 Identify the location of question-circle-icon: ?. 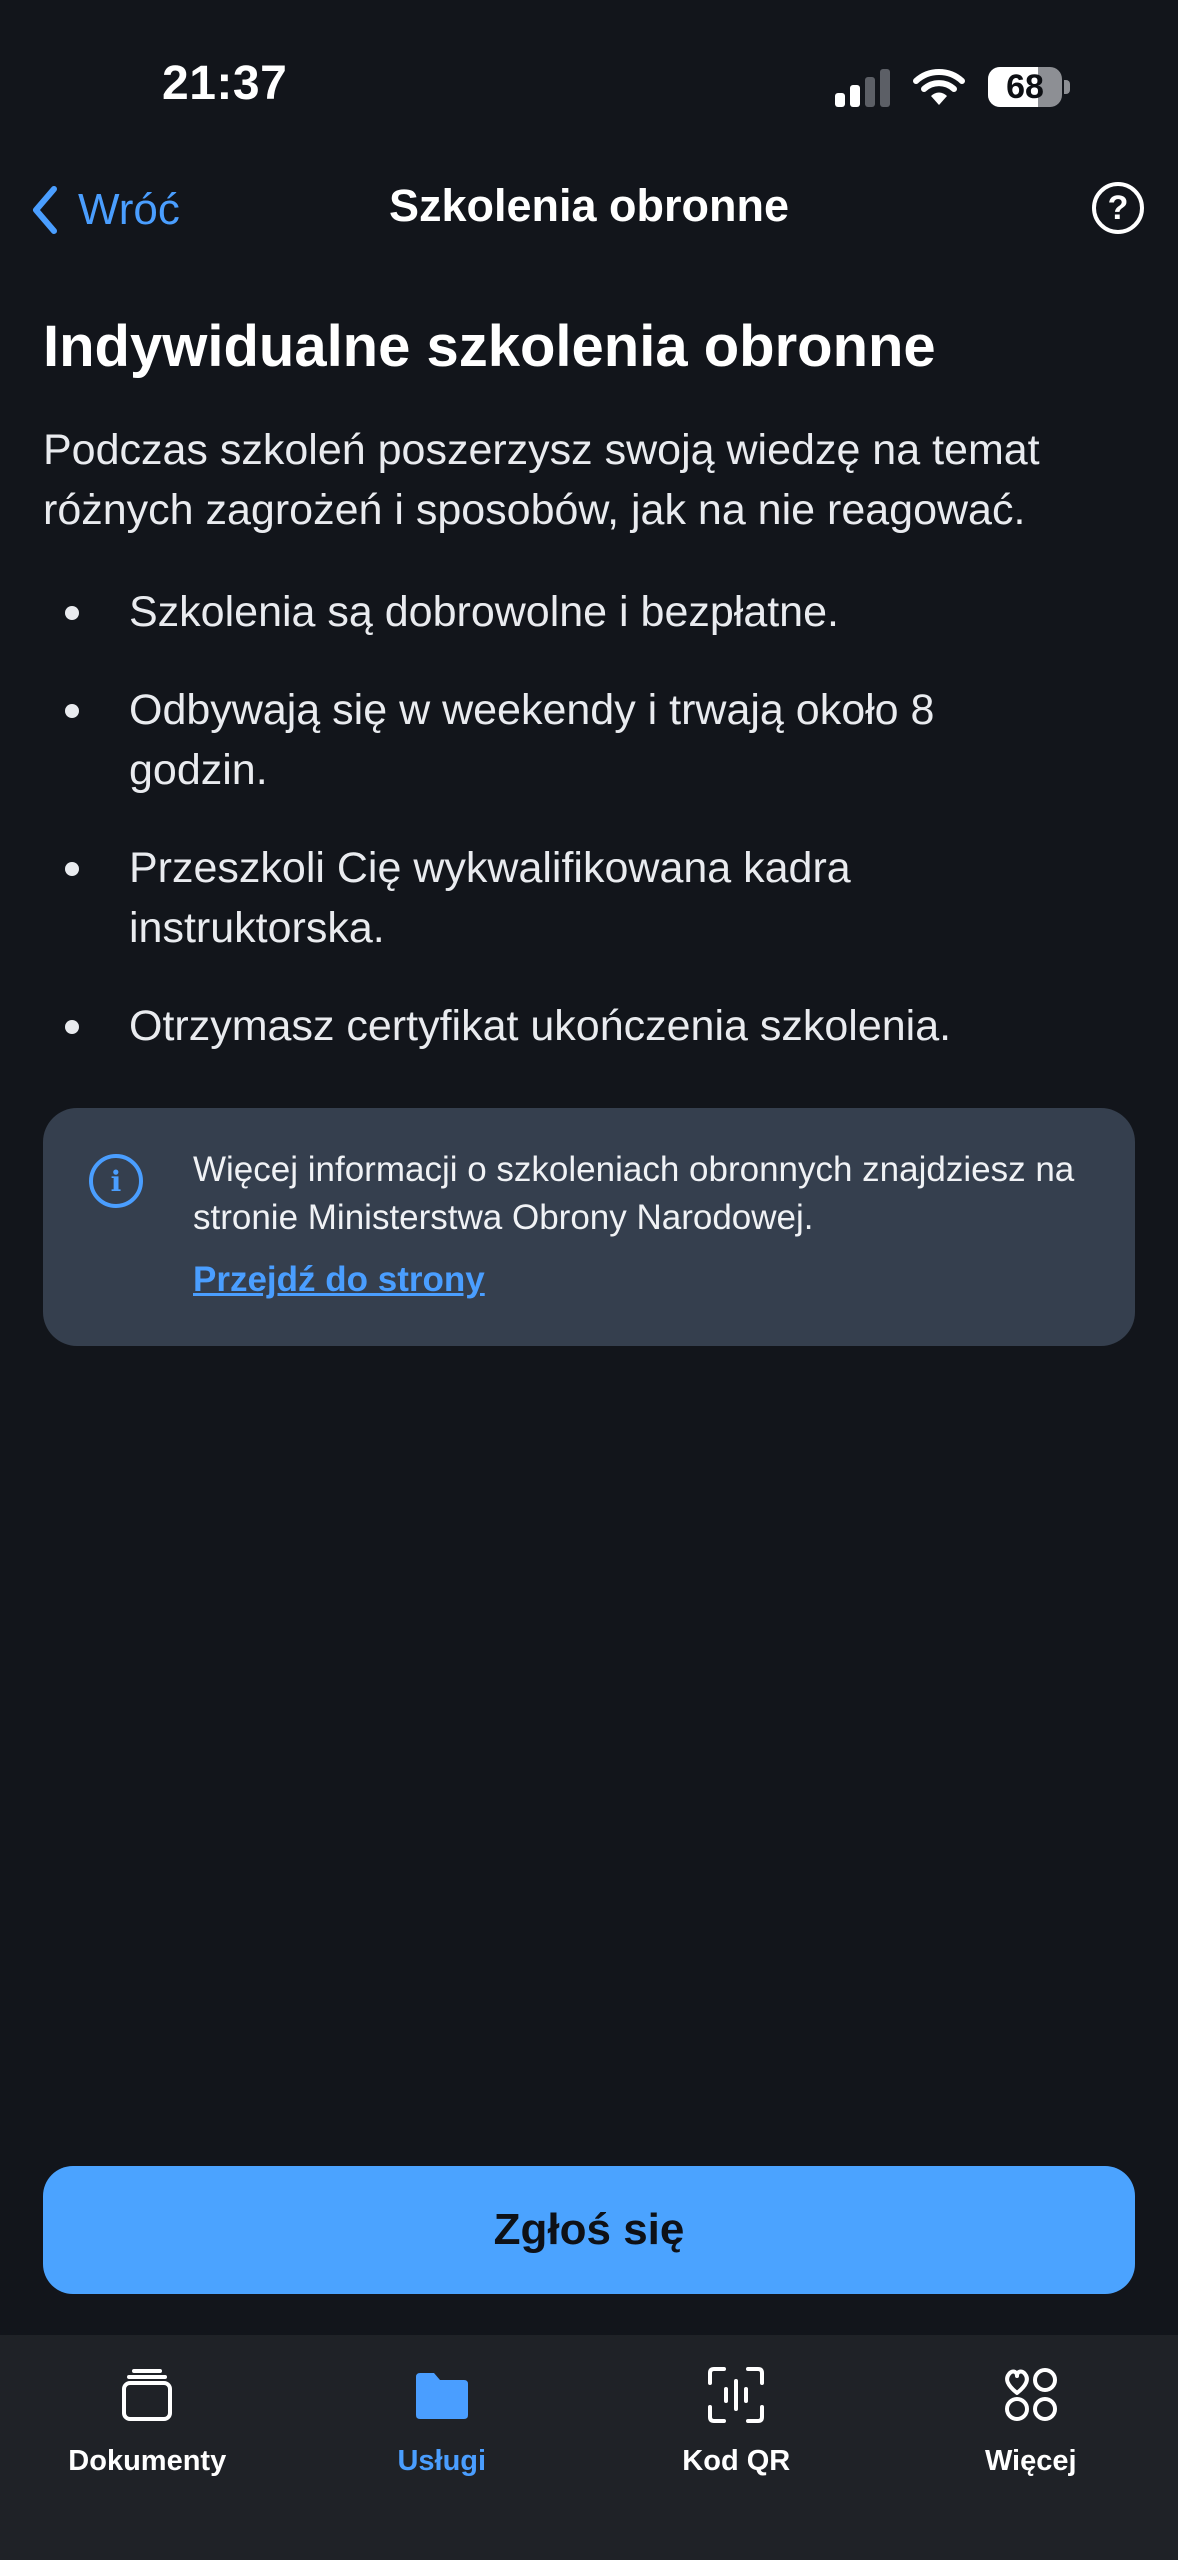
(1118, 207).